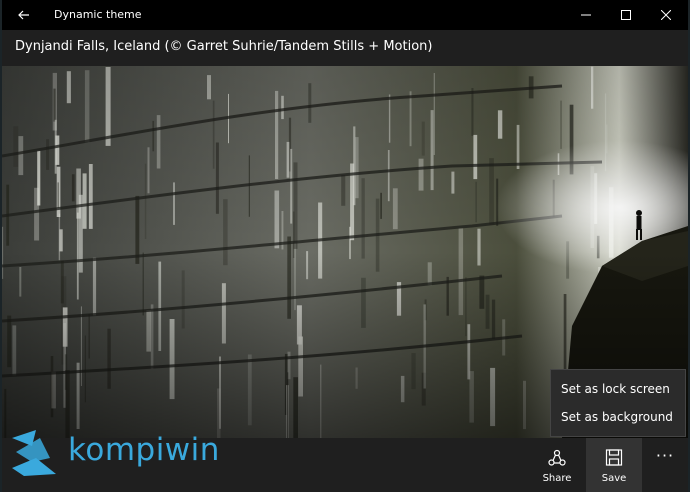 Image resolution: width=690 pixels, height=492 pixels. I want to click on close-icon, so click(666, 15).